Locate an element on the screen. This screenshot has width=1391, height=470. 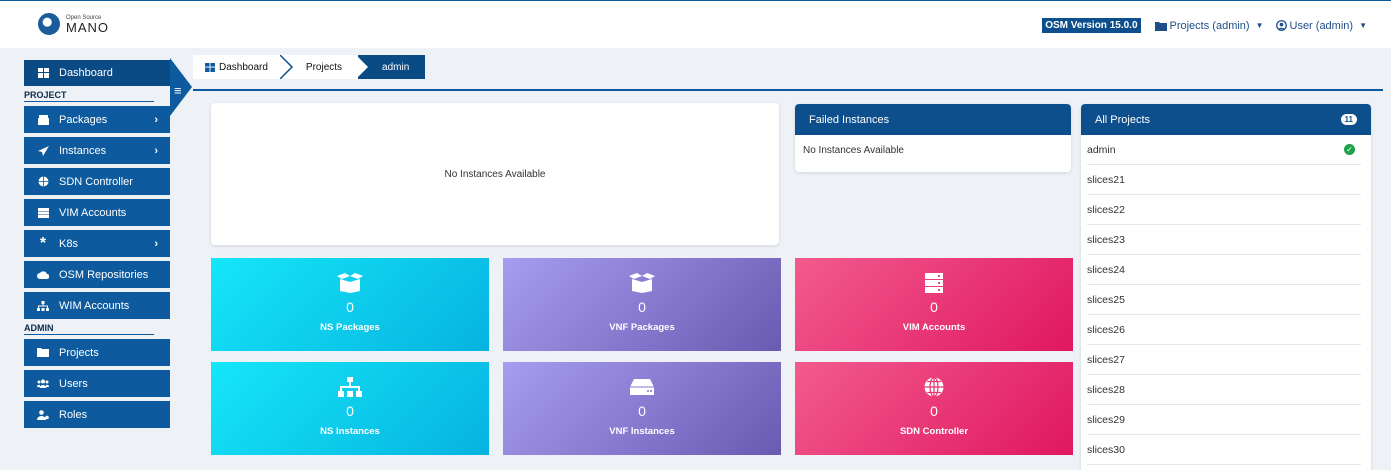
projects-dropdown: Projects (admin) ▼ is located at coordinates (1209, 25).